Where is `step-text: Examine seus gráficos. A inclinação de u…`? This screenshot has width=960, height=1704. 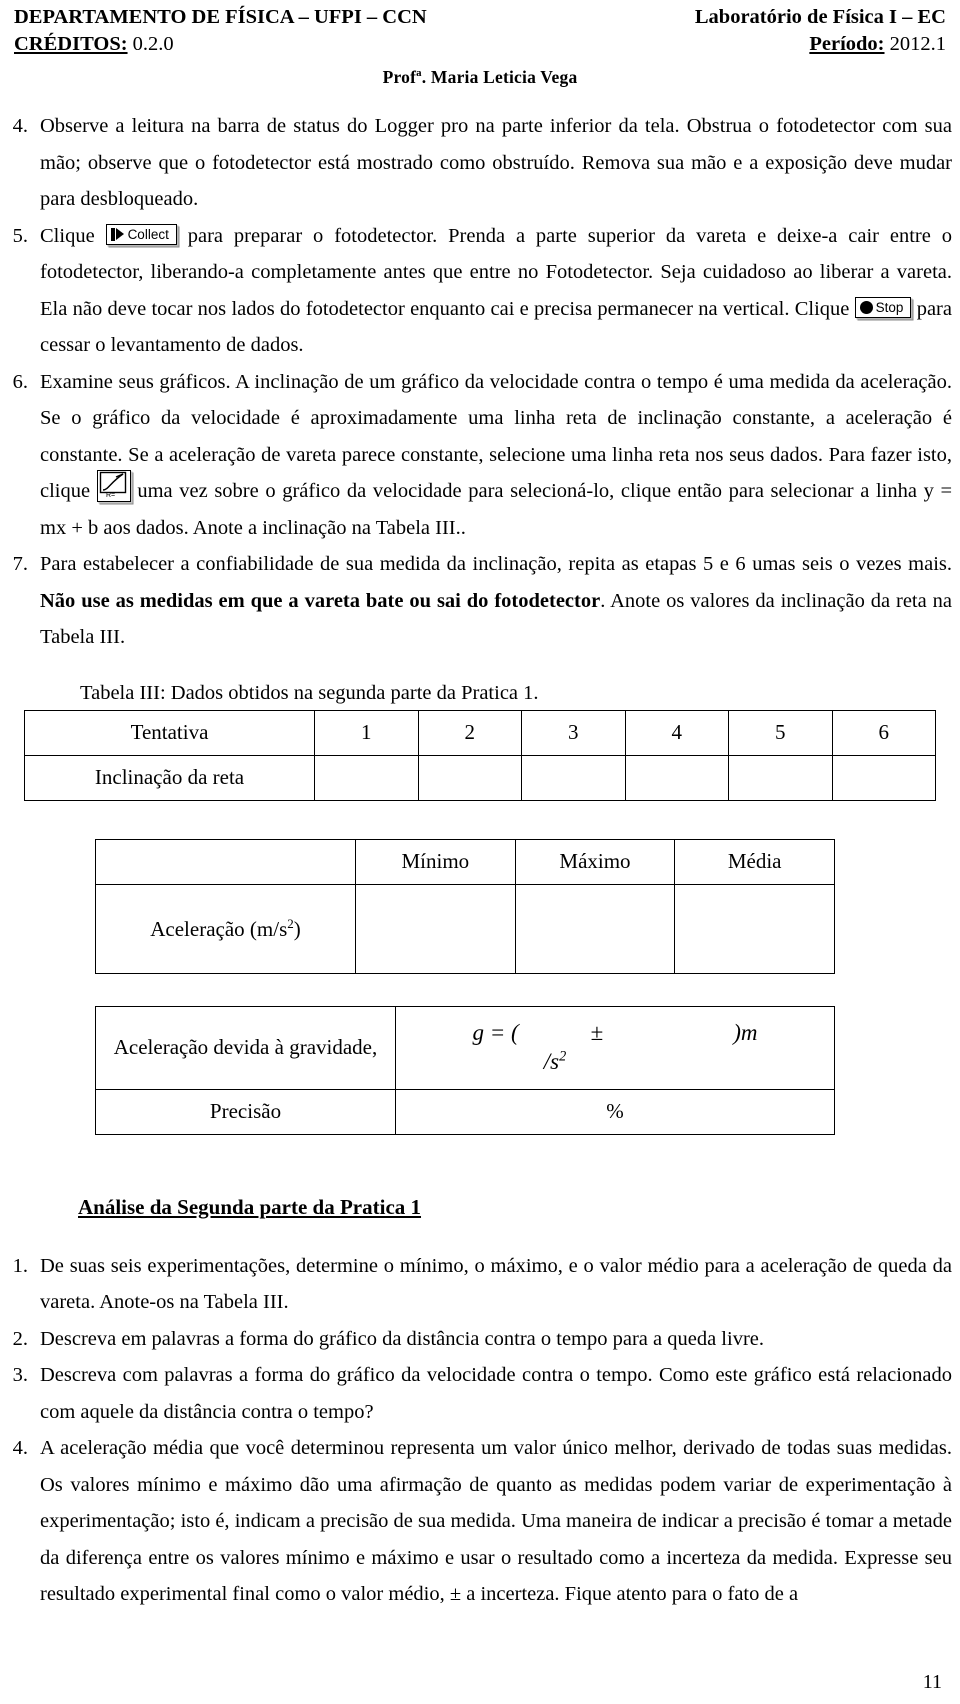
step-text: Examine seus gráficos. A inclinação de u… is located at coordinates (500, 455).